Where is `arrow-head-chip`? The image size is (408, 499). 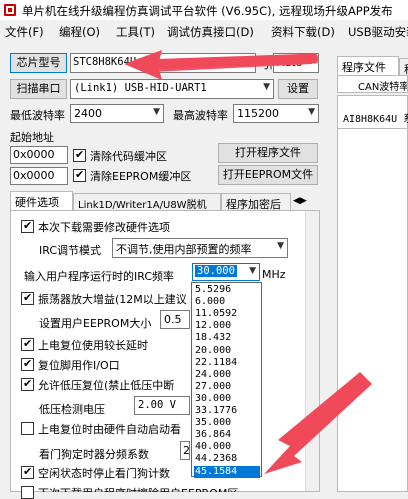 arrow-head-chip is located at coordinates (143, 65).